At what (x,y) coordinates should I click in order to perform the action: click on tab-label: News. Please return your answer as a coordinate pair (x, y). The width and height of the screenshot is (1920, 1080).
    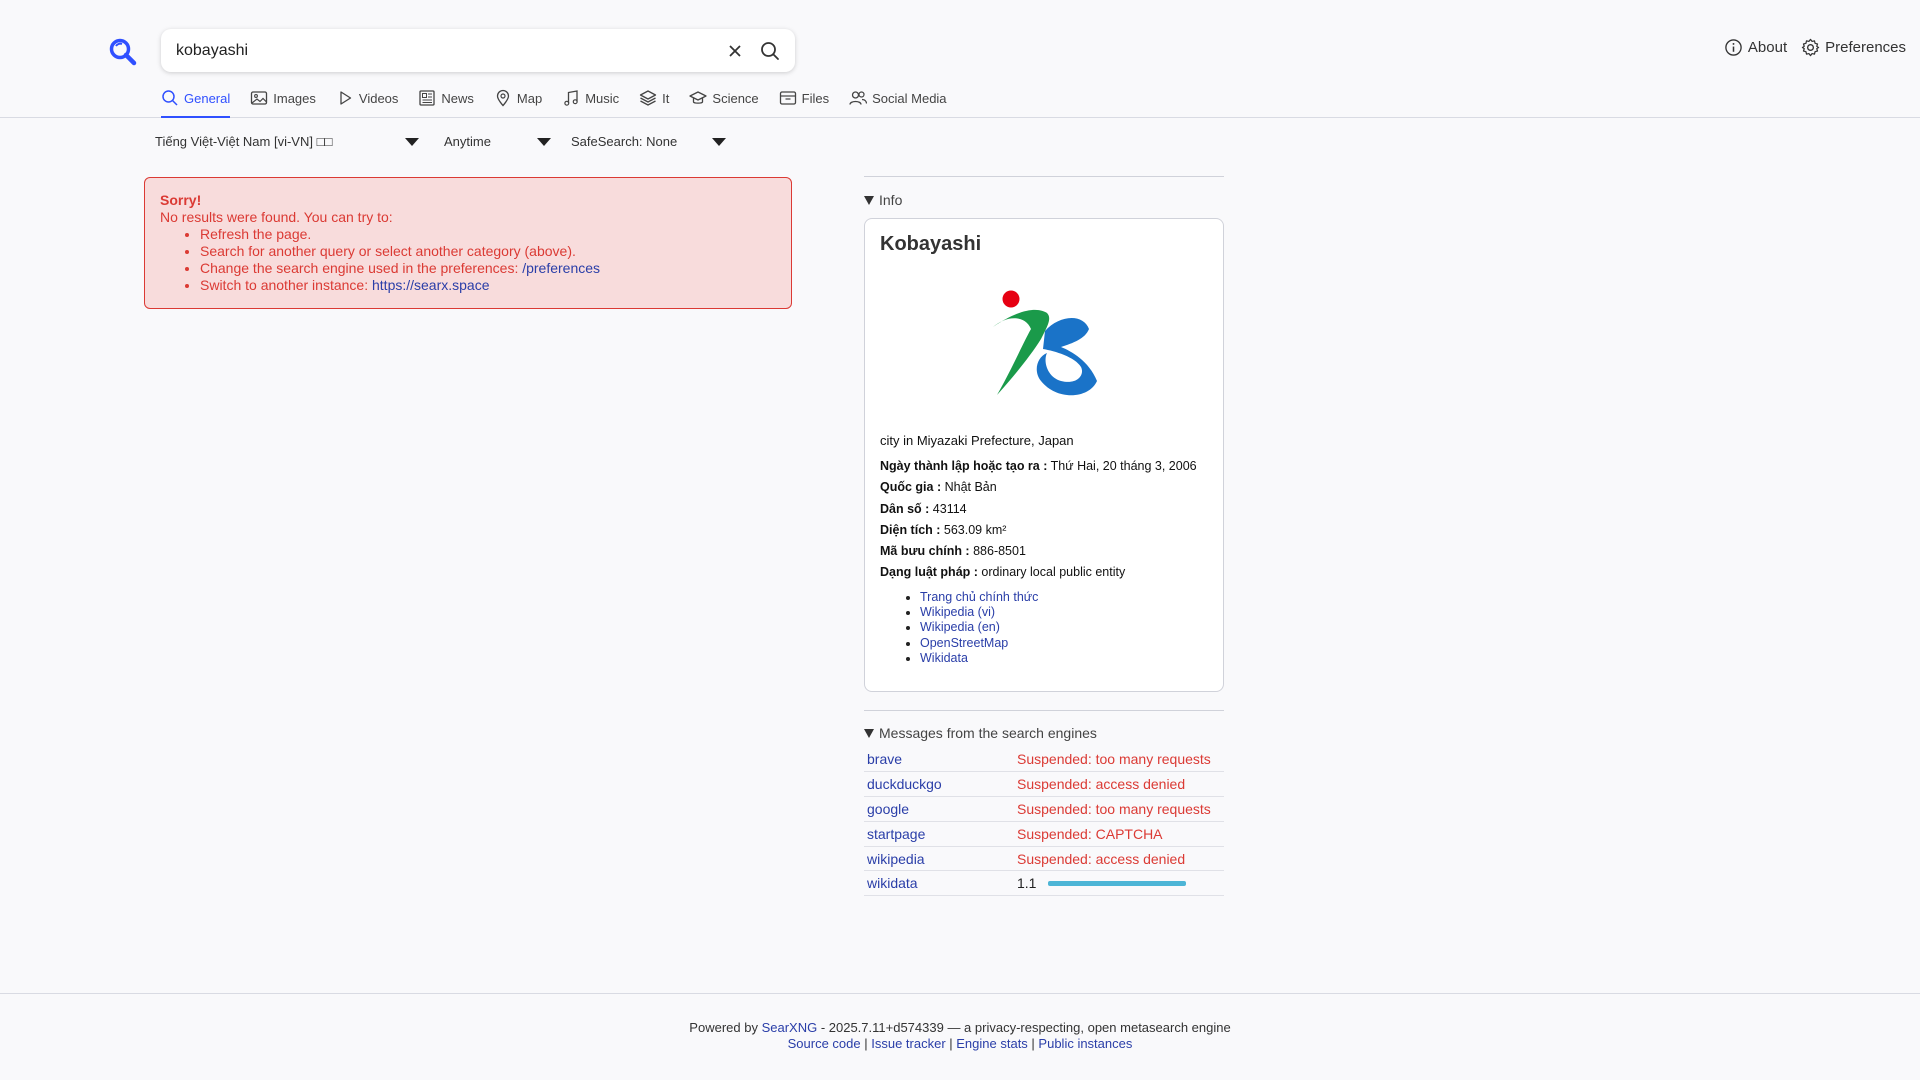
    Looking at the image, I should click on (457, 98).